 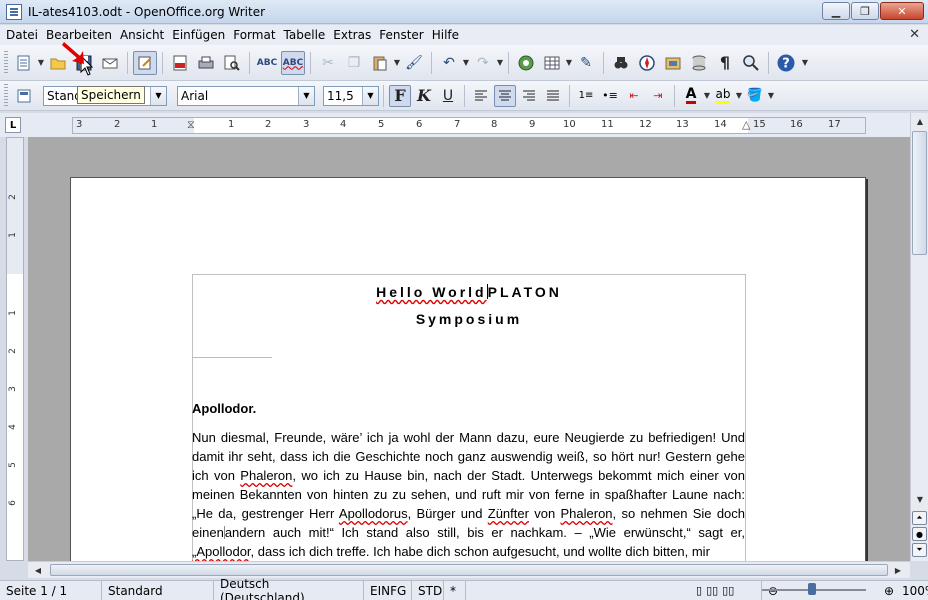 I want to click on vertical-scrollbar: ▲ ▼ ⏶ ● ⏷, so click(x=919, y=337).